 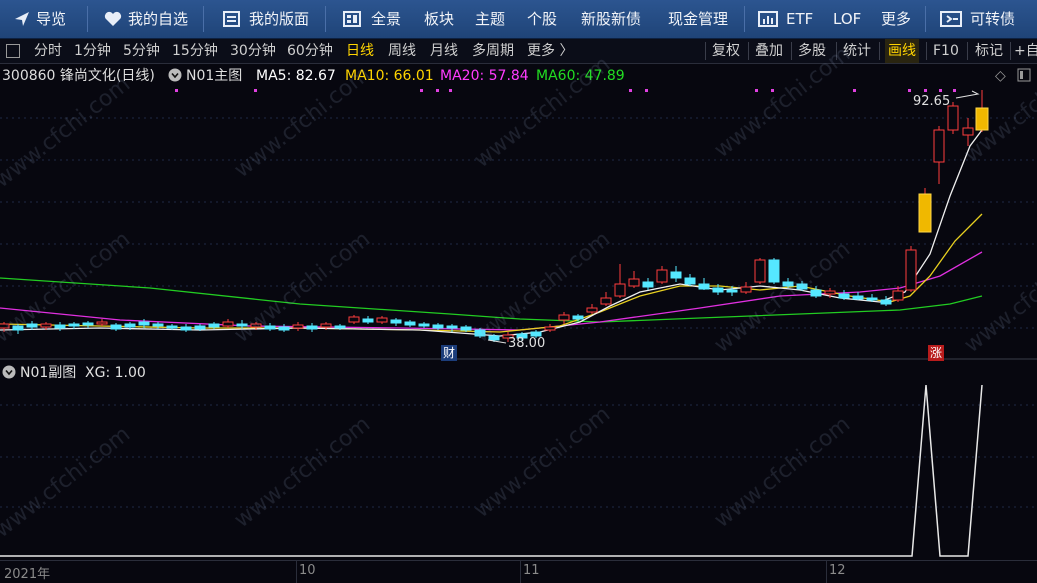 I want to click on period-tab: 多周期, so click(x=493, y=51).